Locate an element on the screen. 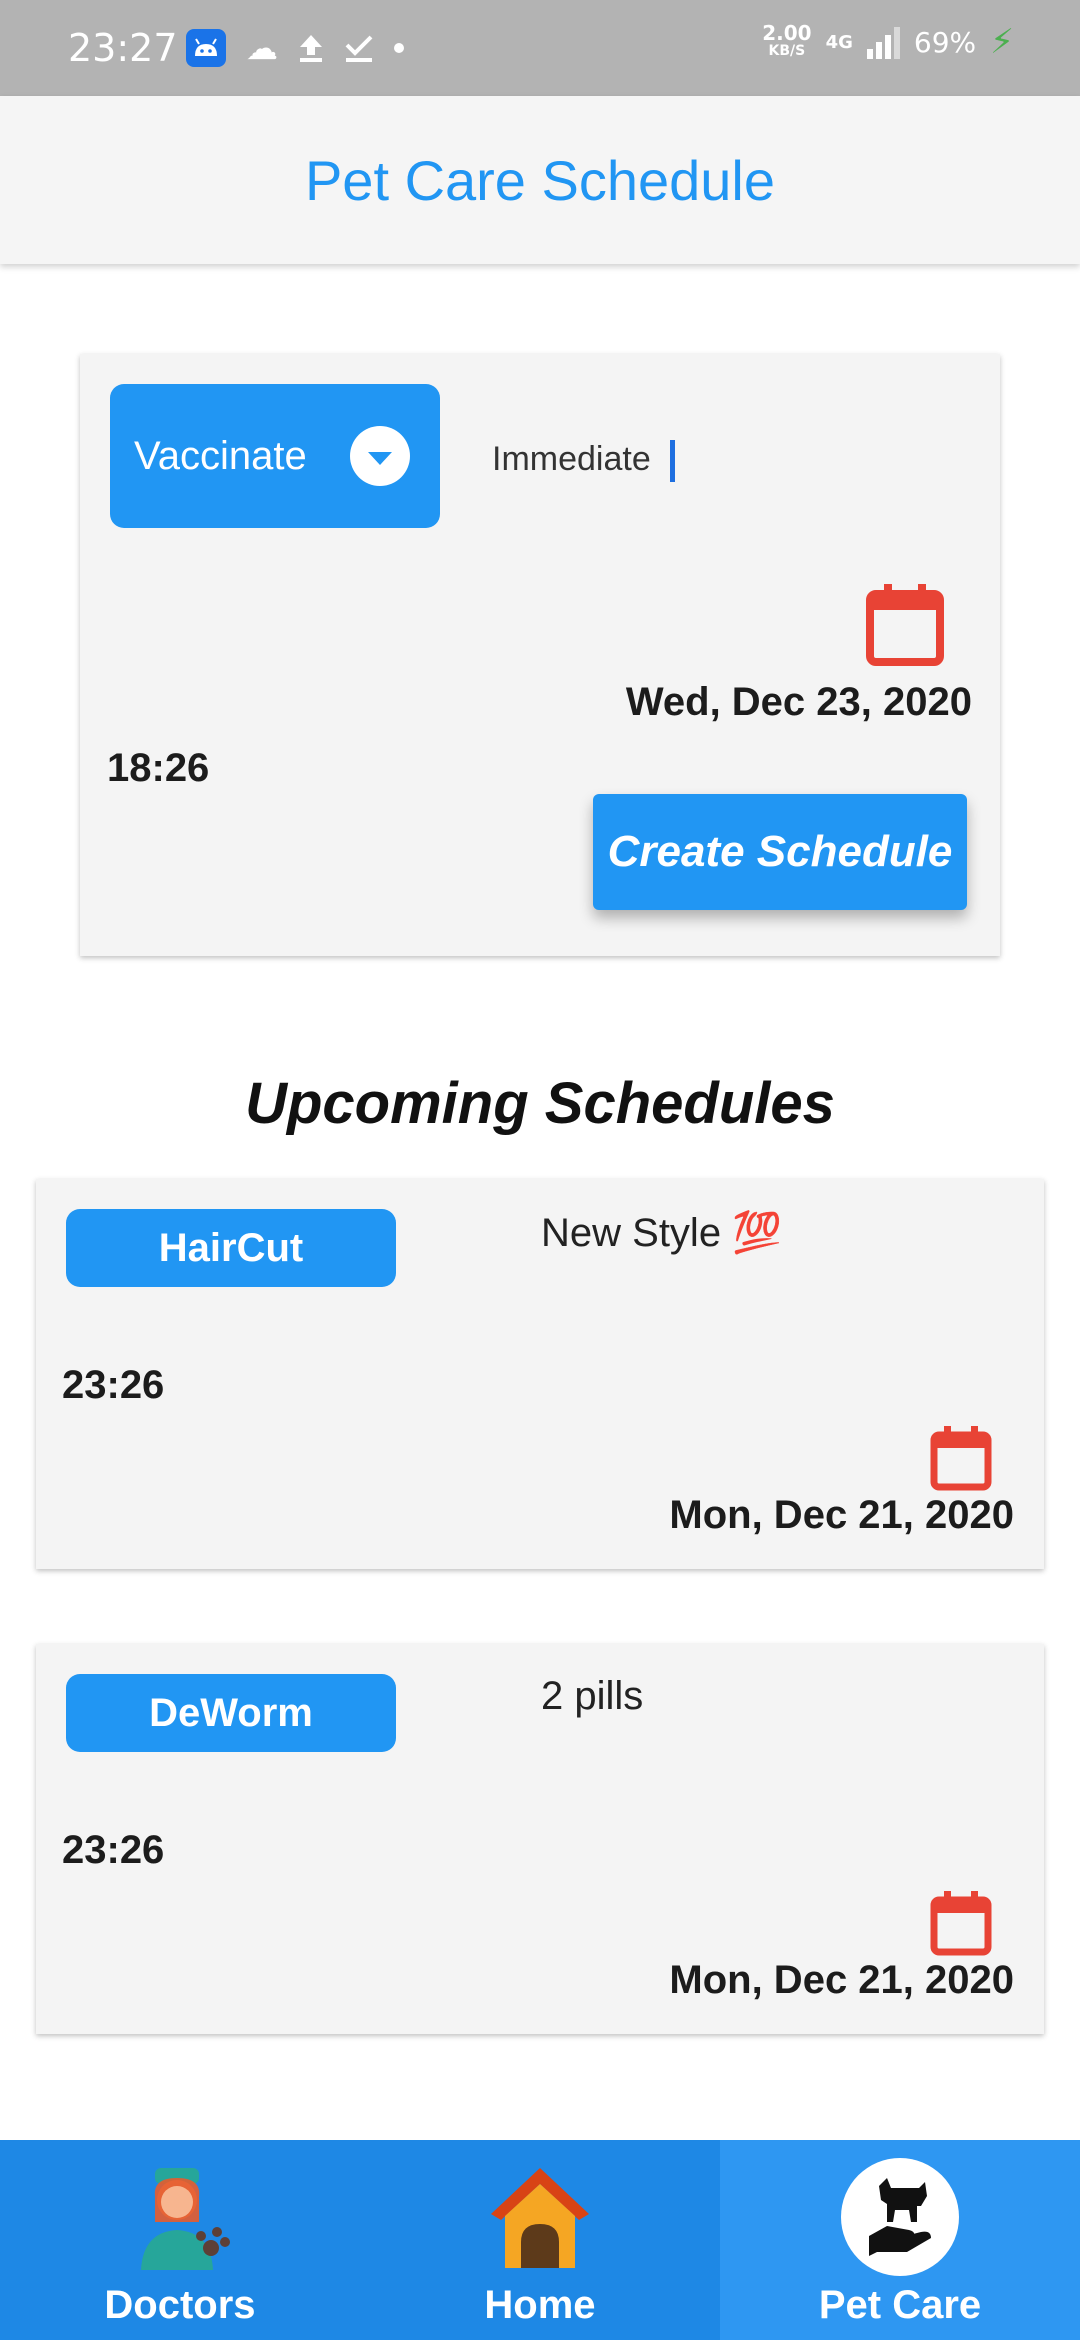 The width and height of the screenshot is (1080, 2340). status-time: 23:27 is located at coordinates (123, 48).